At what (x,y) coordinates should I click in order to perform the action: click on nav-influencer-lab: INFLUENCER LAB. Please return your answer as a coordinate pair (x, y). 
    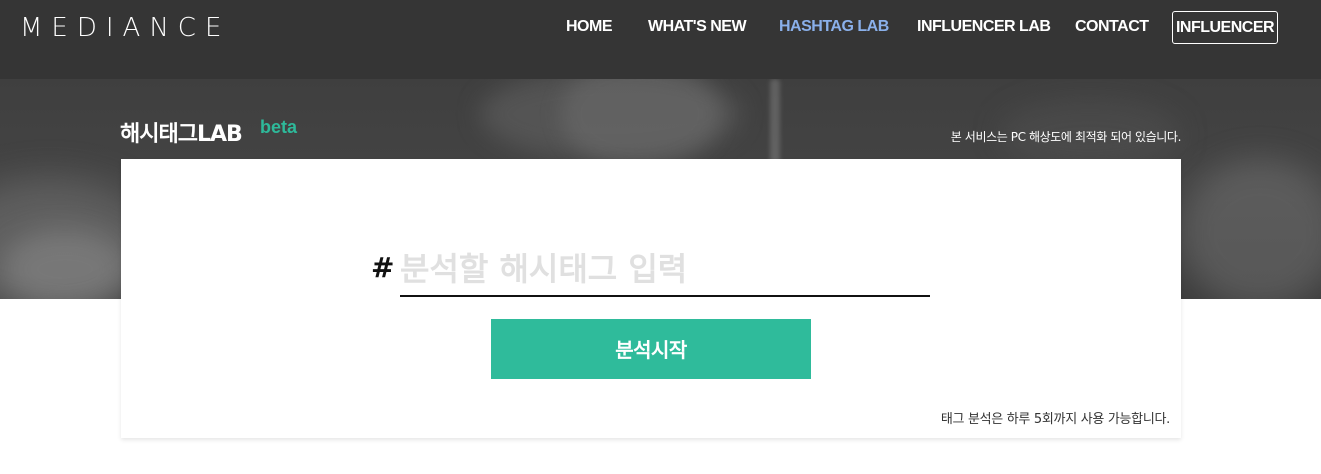
    Looking at the image, I should click on (984, 27).